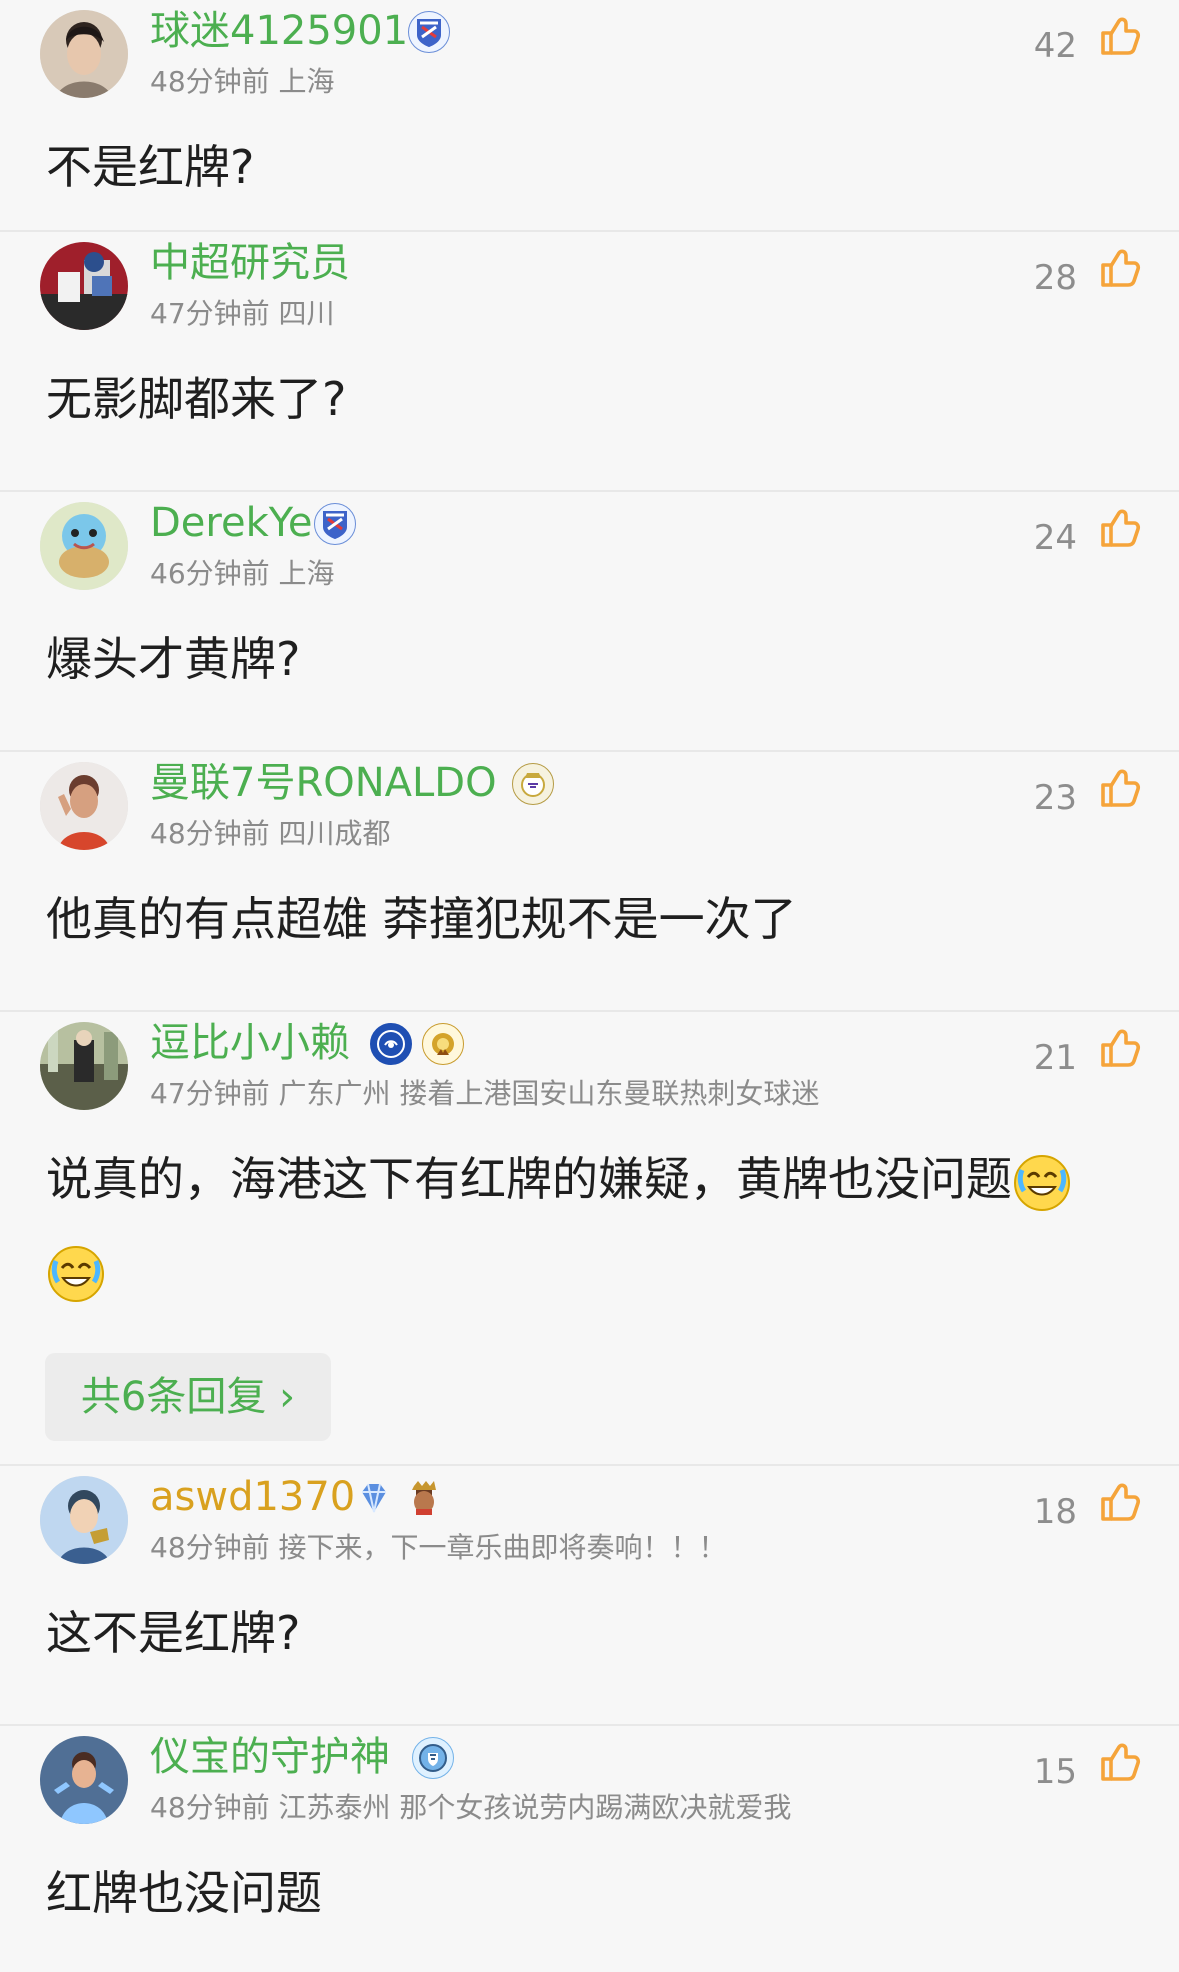 The width and height of the screenshot is (1179, 1972). Describe the element at coordinates (485, 1093) in the screenshot. I see `comment-meta: 47分钟前 广东广州 搂着上港国安山东曼联热刺女球迷` at that location.